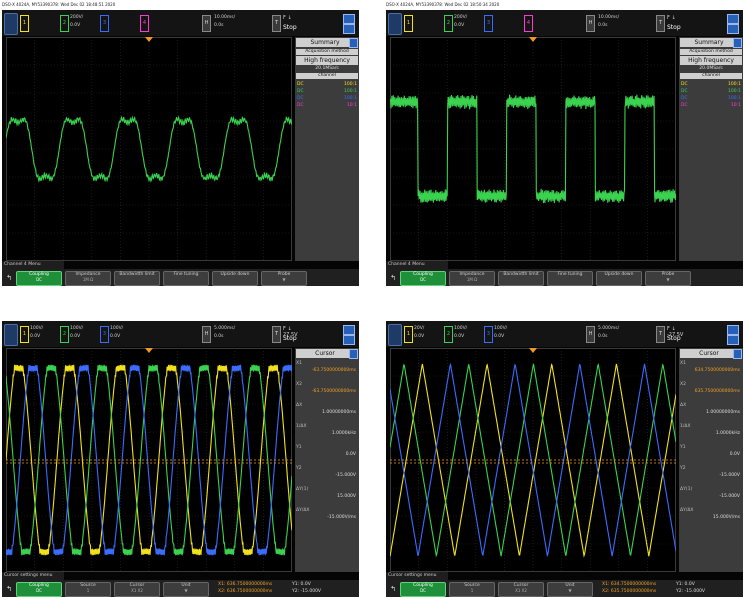 This screenshot has width=748, height=597. I want to click on softkey-value: DC, so click(39, 279).